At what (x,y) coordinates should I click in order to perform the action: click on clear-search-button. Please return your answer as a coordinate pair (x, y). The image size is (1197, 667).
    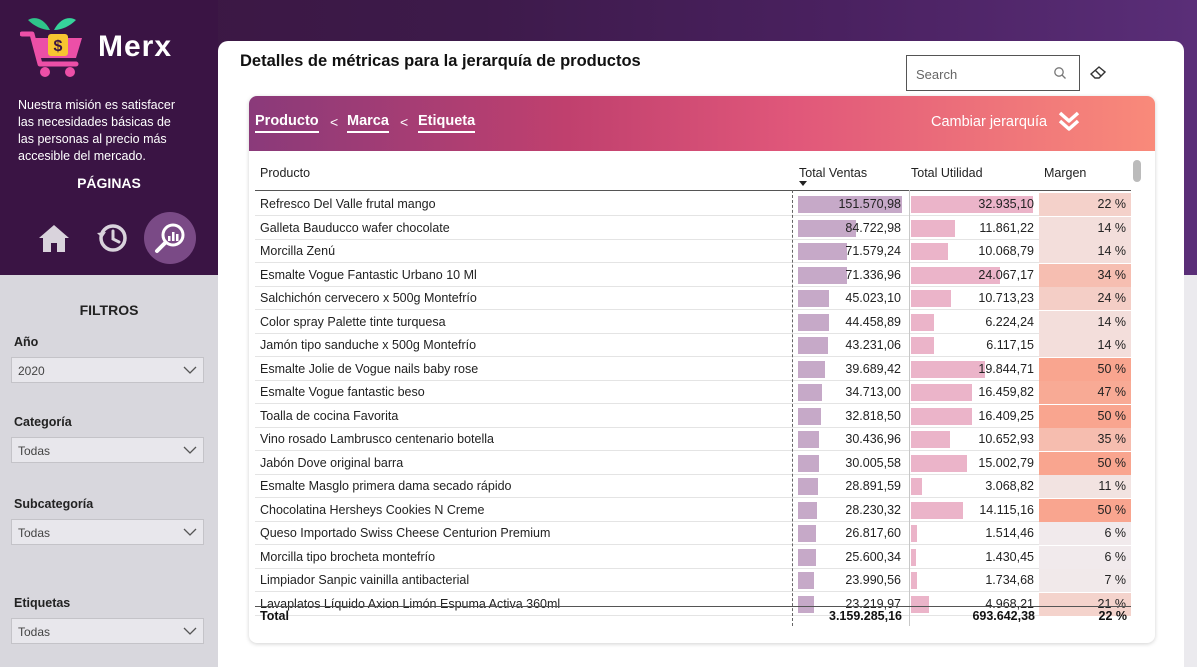
    Looking at the image, I should click on (1098, 73).